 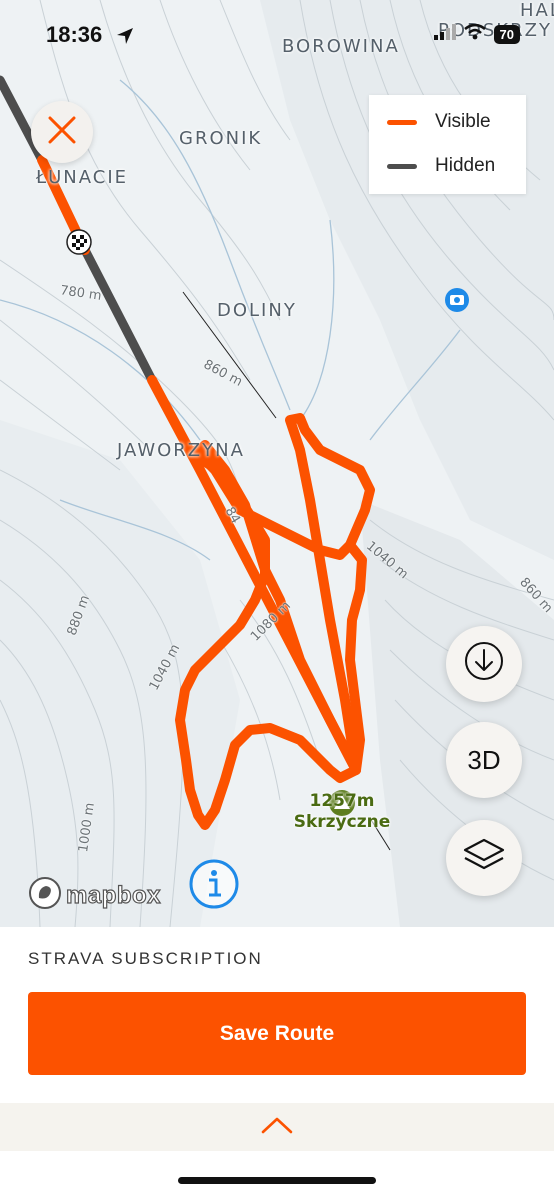 I want to click on legend-visible-label: Visible, so click(x=463, y=121).